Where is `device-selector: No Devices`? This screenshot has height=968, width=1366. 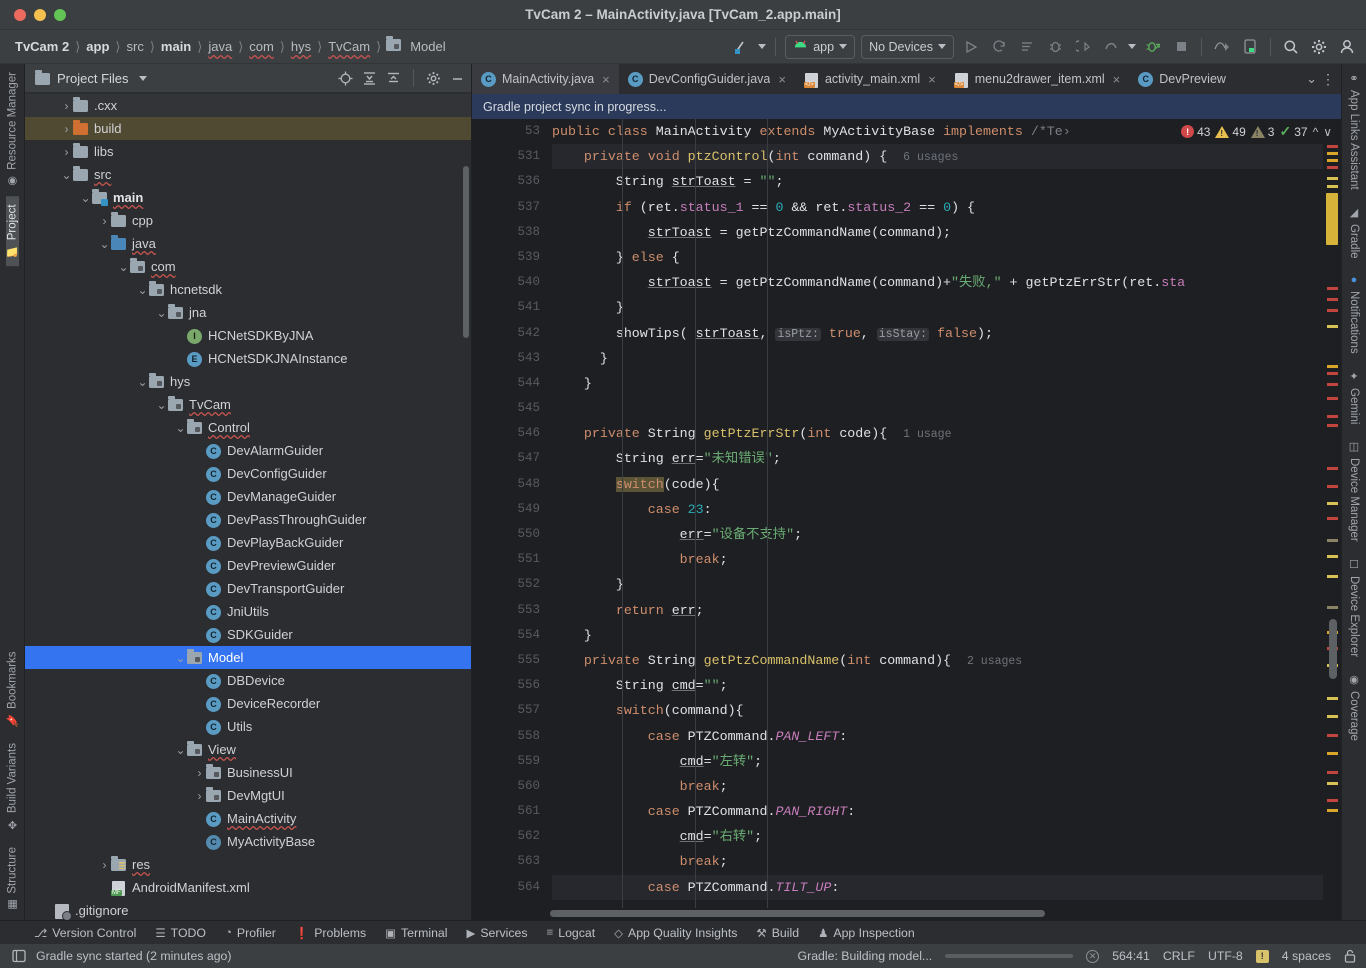
device-selector: No Devices is located at coordinates (907, 46).